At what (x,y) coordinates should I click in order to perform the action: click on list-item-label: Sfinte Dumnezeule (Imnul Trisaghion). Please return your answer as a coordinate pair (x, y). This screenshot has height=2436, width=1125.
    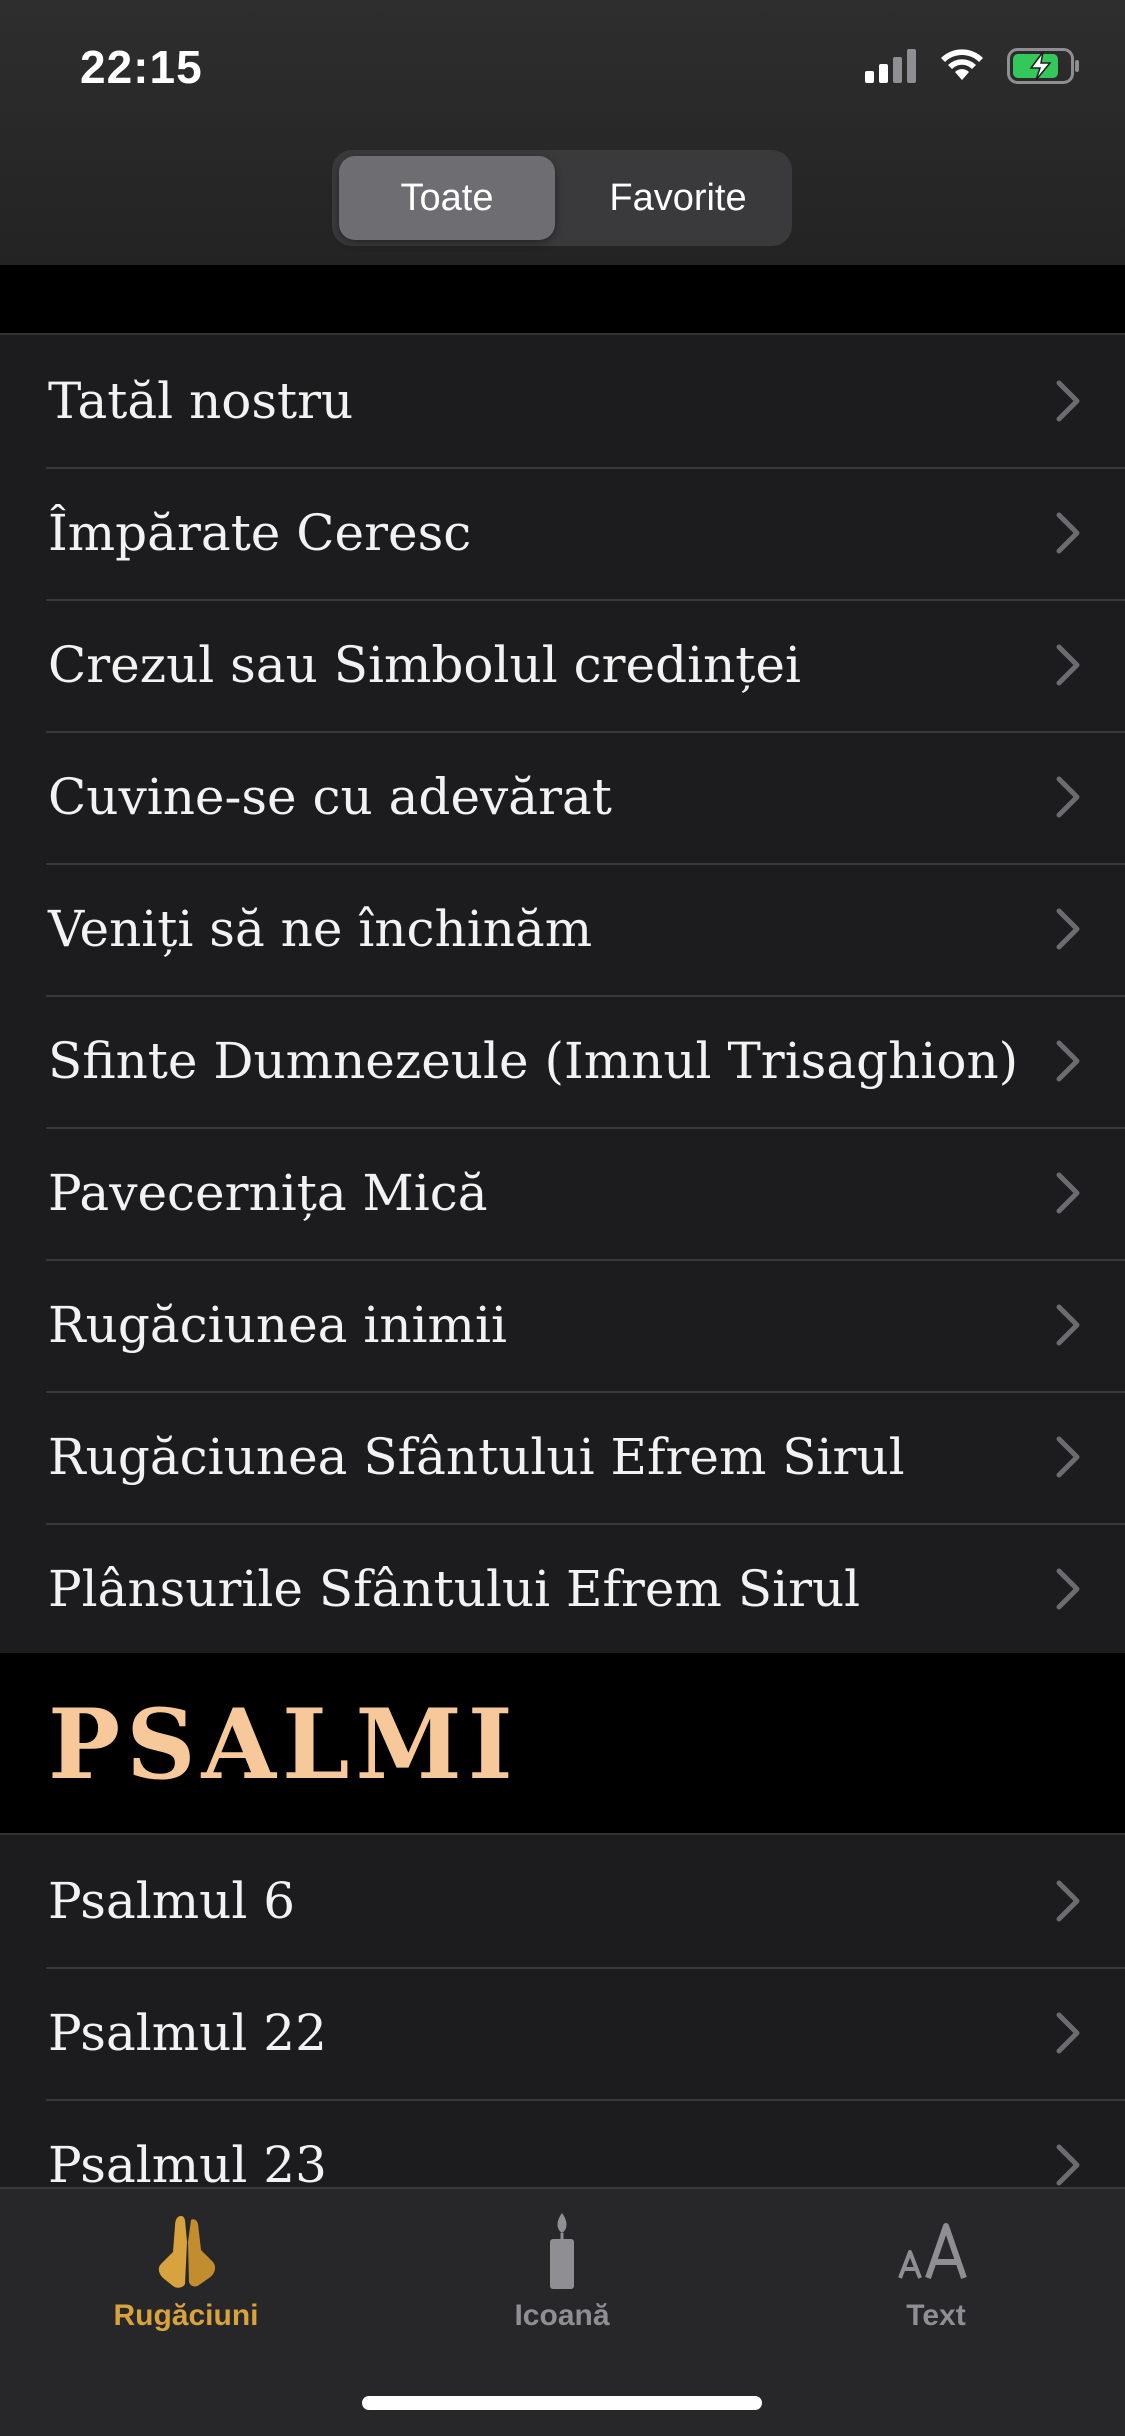
    Looking at the image, I should click on (533, 1061).